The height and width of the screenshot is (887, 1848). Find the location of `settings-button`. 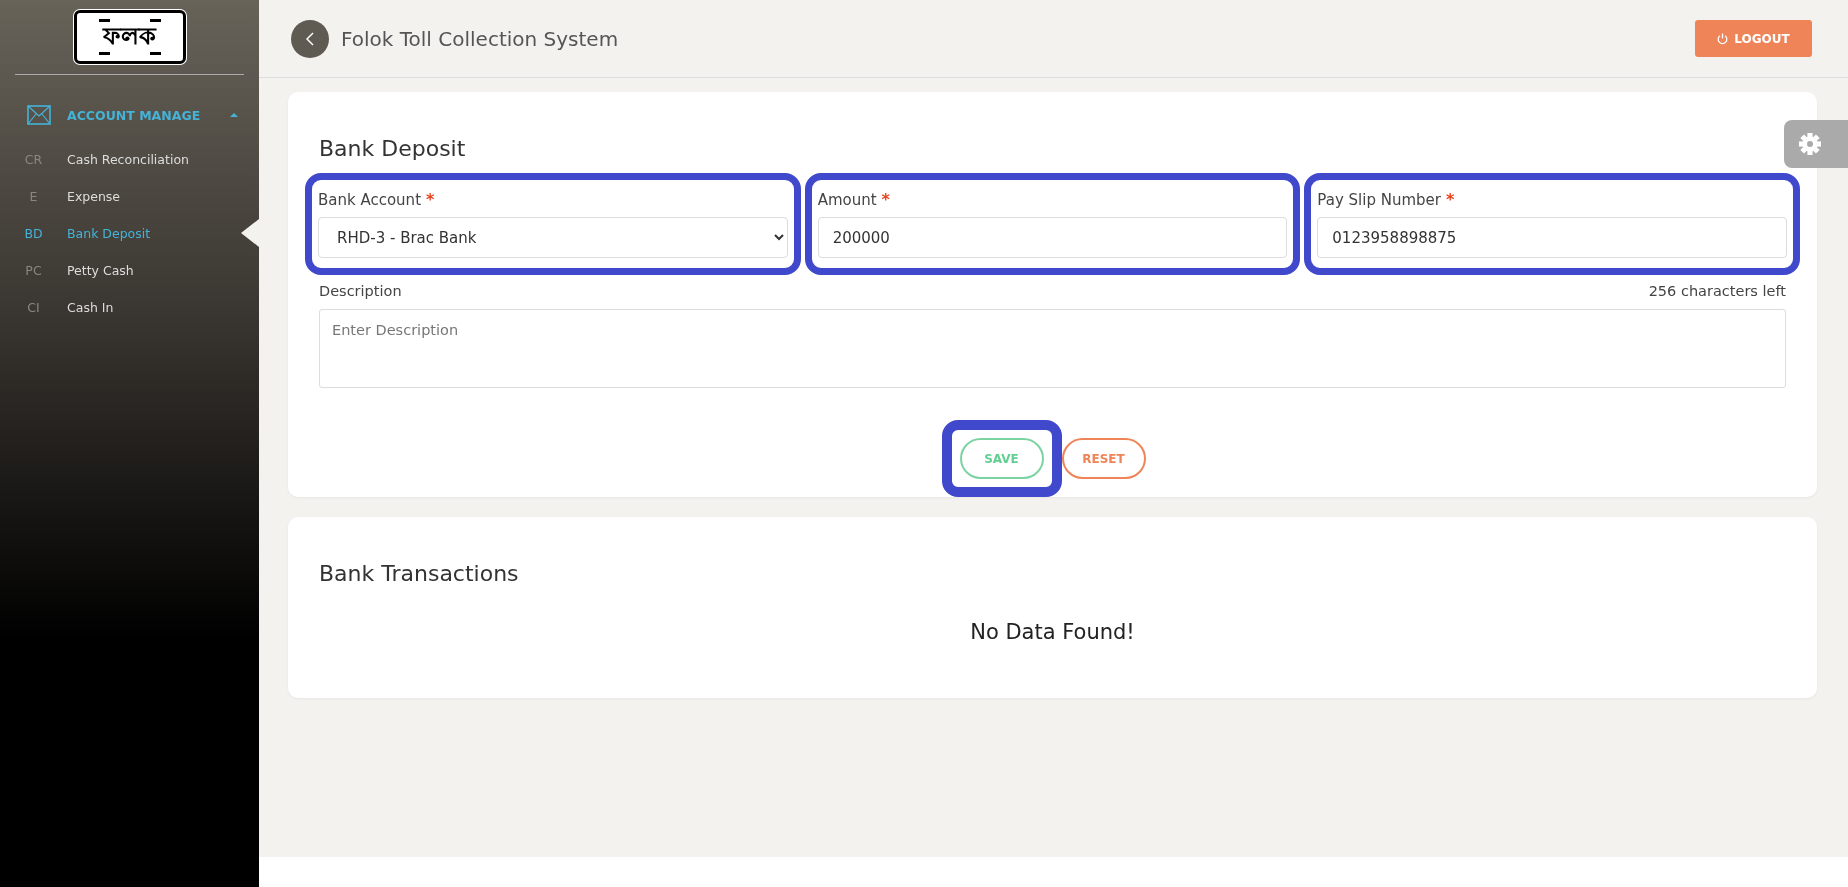

settings-button is located at coordinates (1816, 144).